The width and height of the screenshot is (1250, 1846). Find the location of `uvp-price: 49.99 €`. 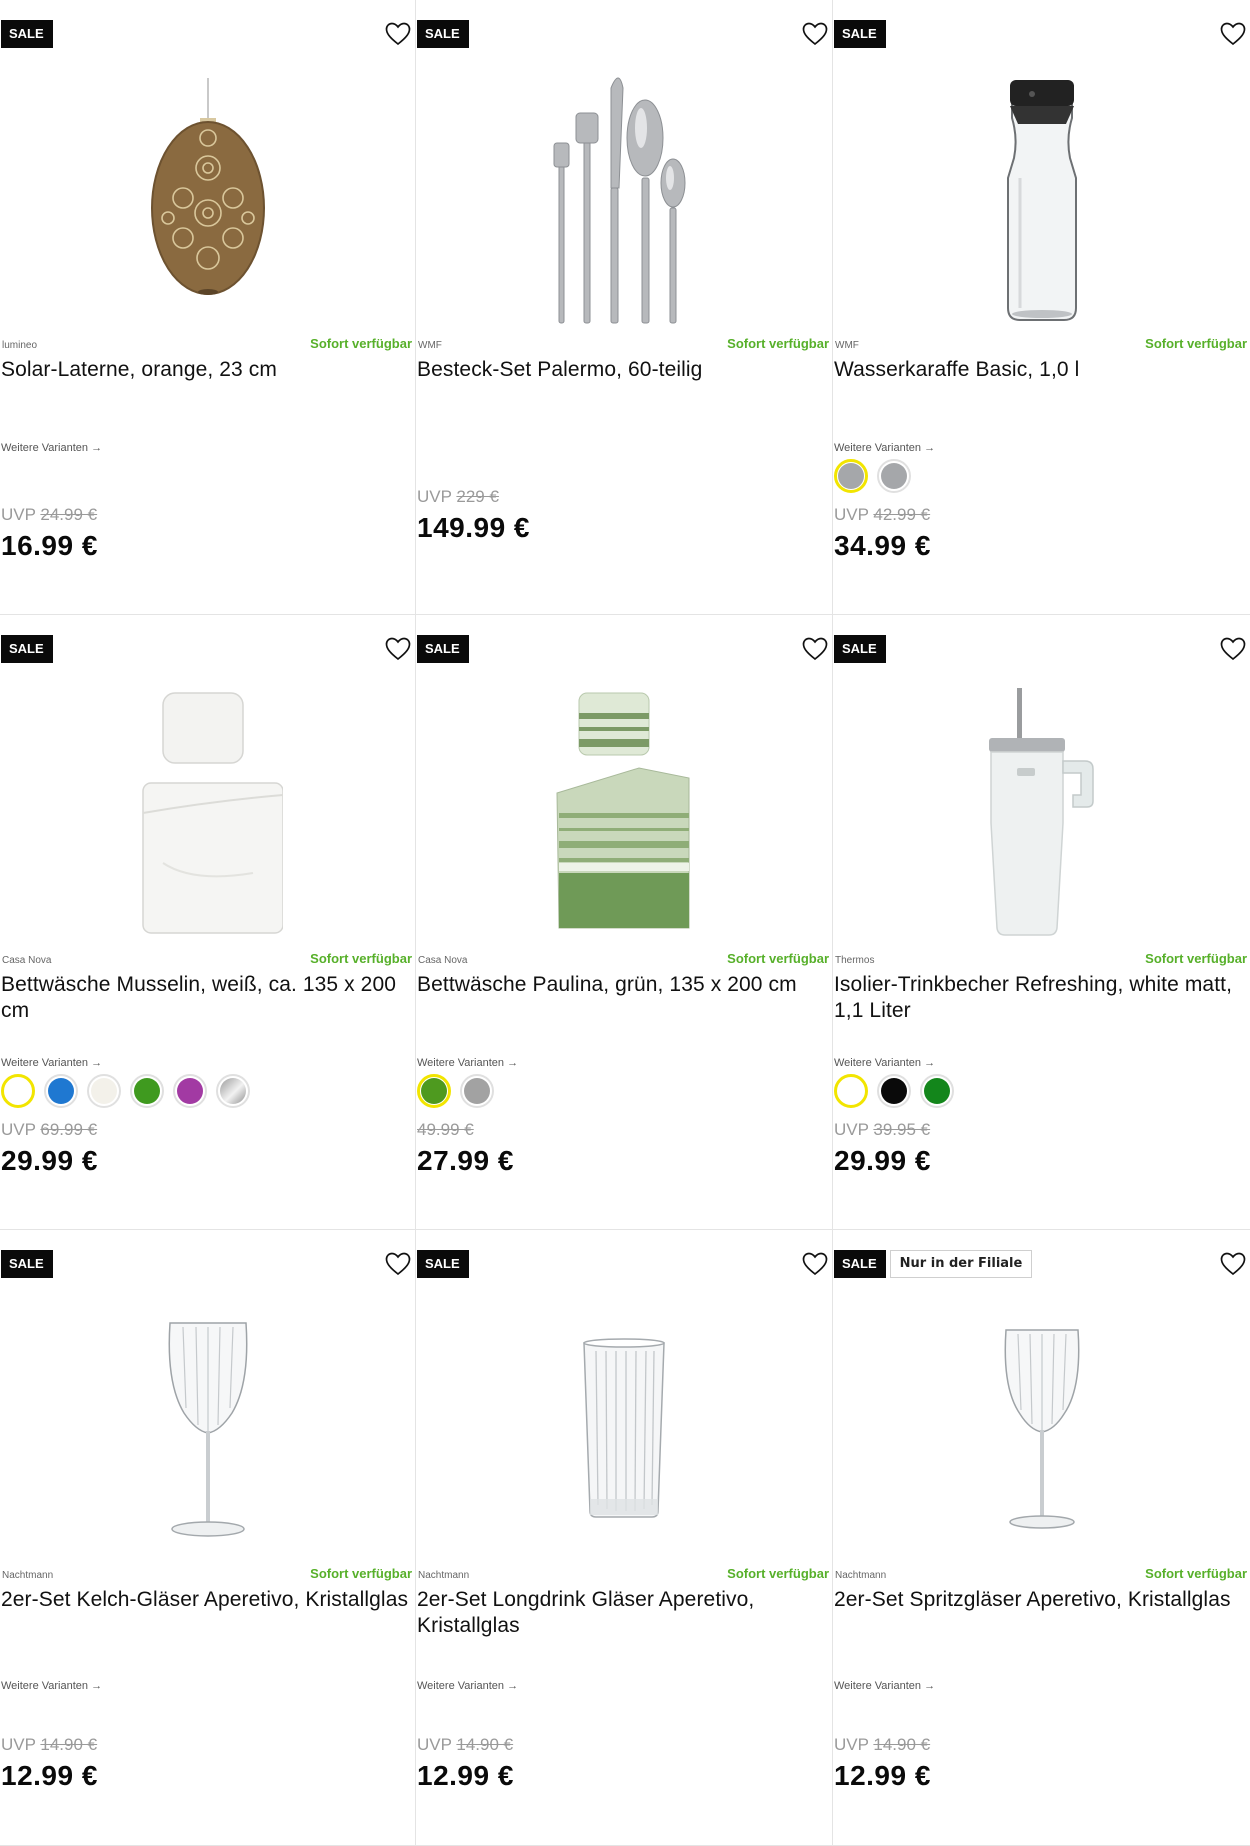

uvp-price: 49.99 € is located at coordinates (445, 1130).